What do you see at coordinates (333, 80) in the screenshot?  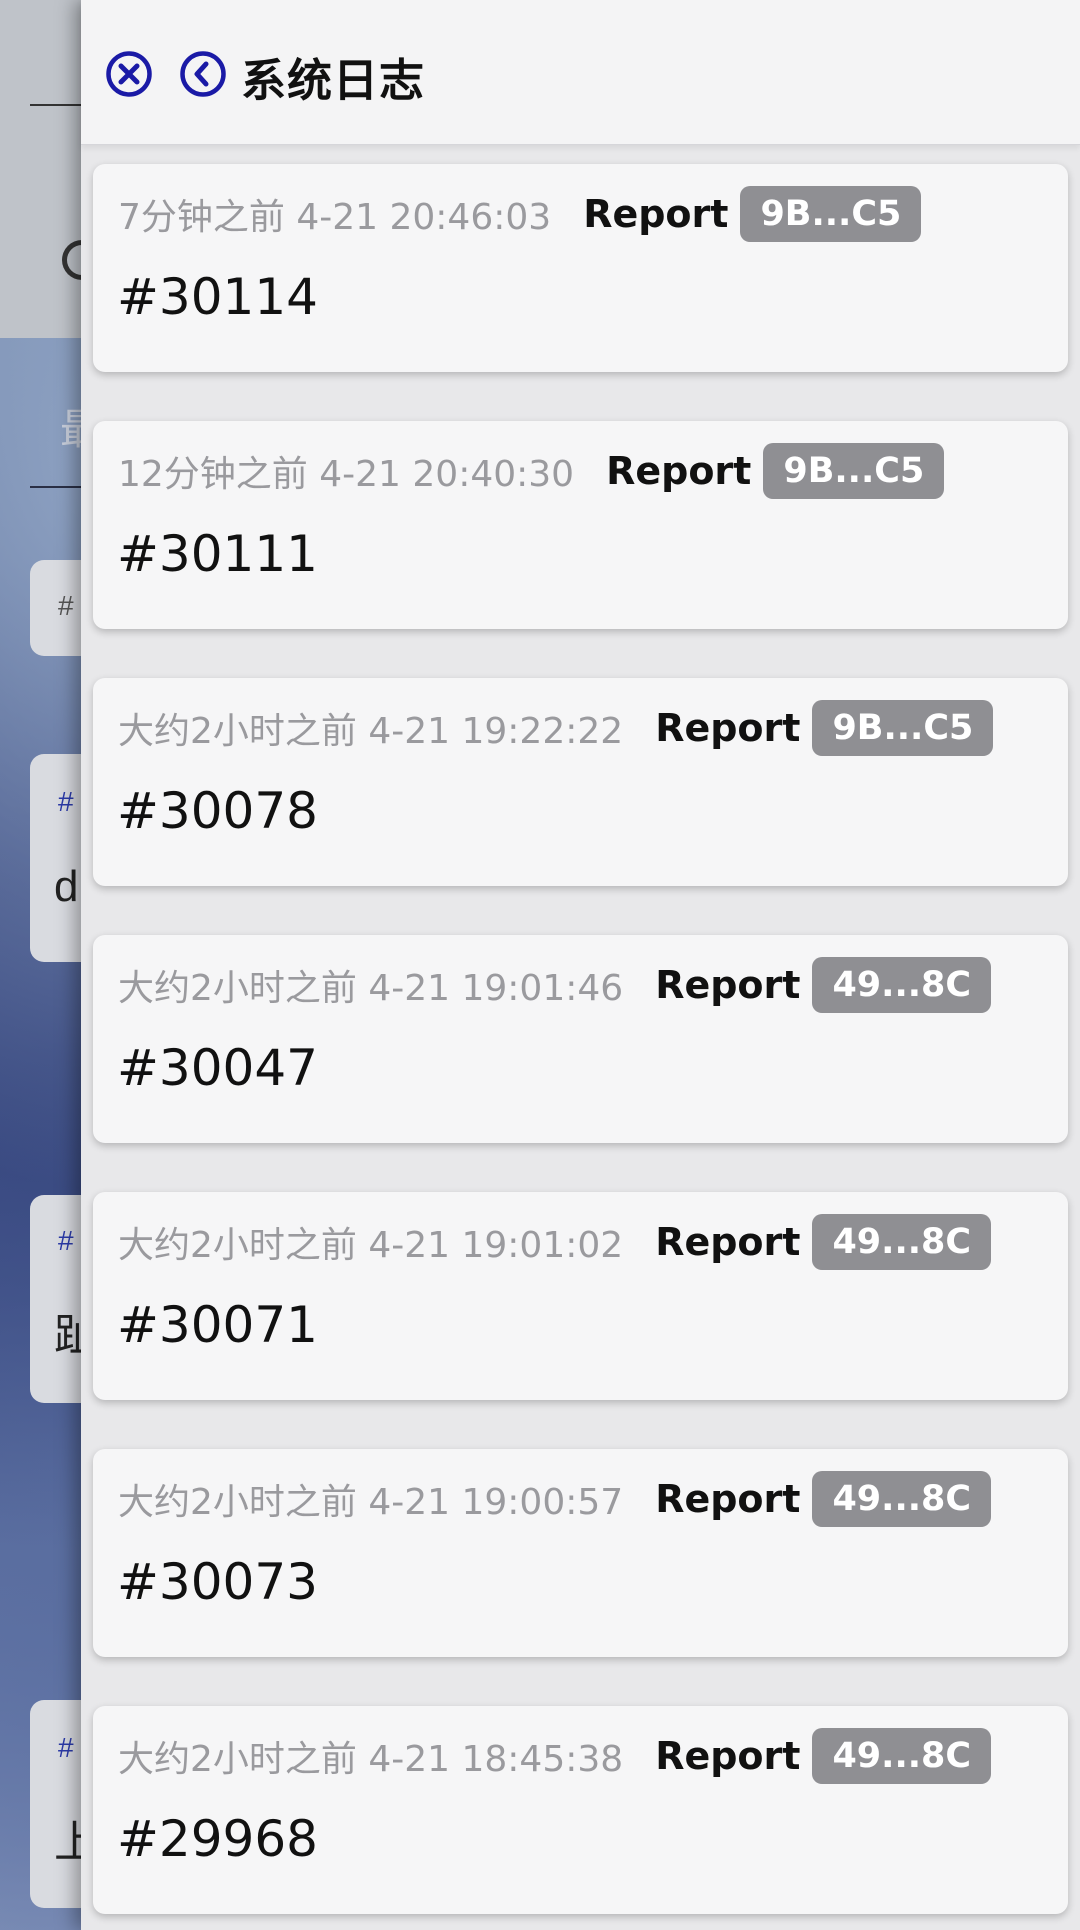 I see `page-title: 系统日志` at bounding box center [333, 80].